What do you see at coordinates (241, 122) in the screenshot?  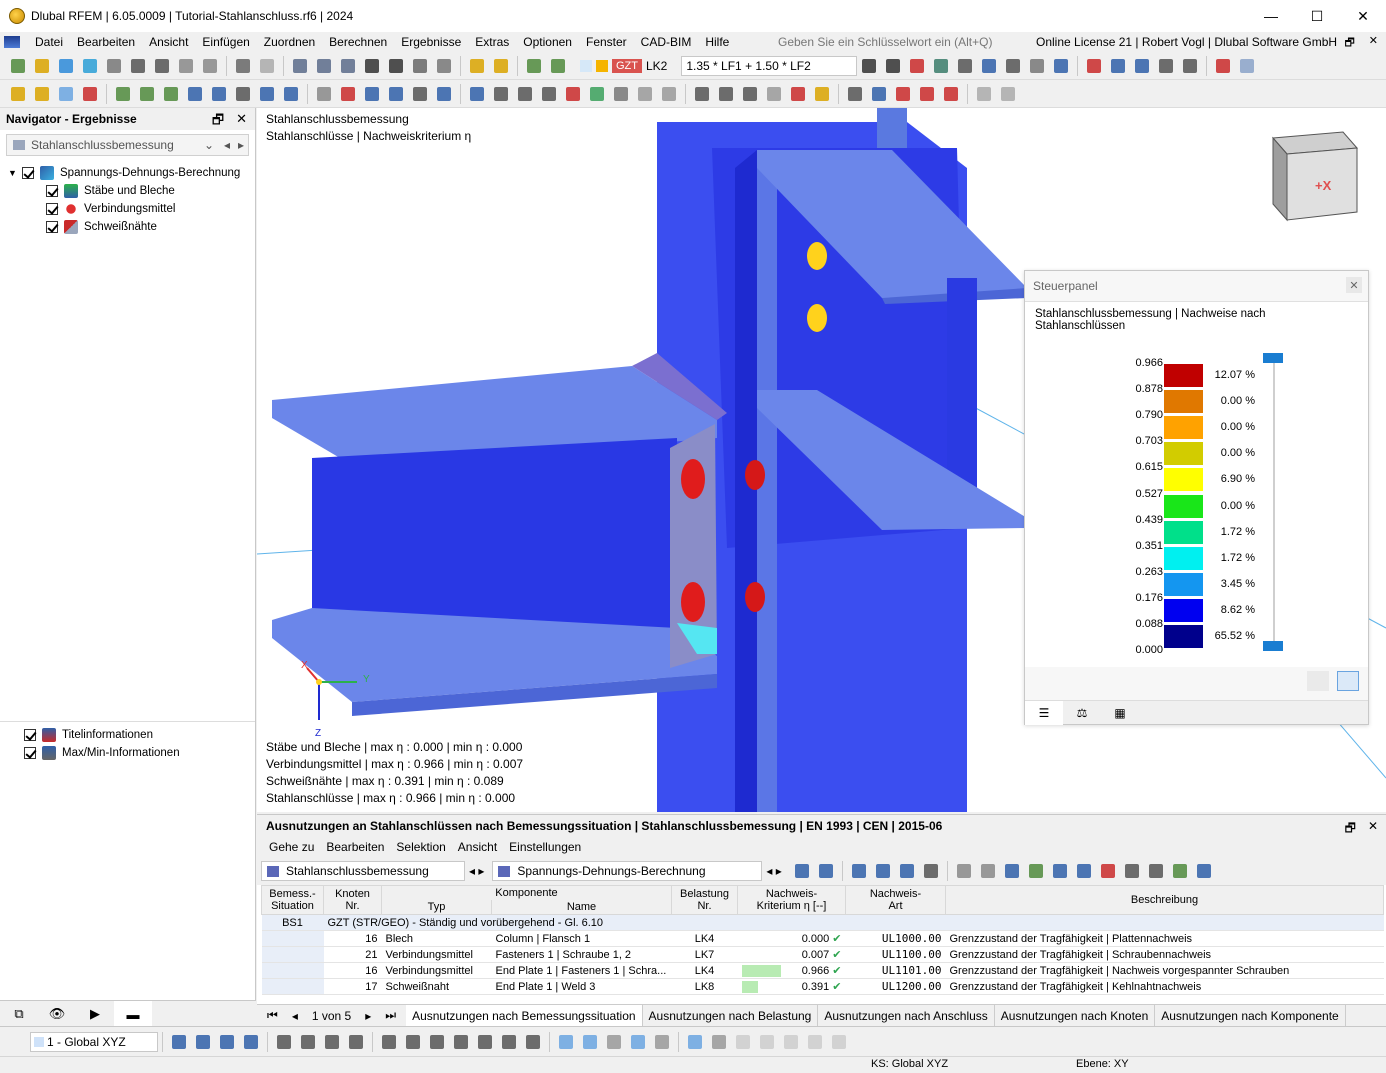 I see `navigator-close-icon: ✕` at bounding box center [241, 122].